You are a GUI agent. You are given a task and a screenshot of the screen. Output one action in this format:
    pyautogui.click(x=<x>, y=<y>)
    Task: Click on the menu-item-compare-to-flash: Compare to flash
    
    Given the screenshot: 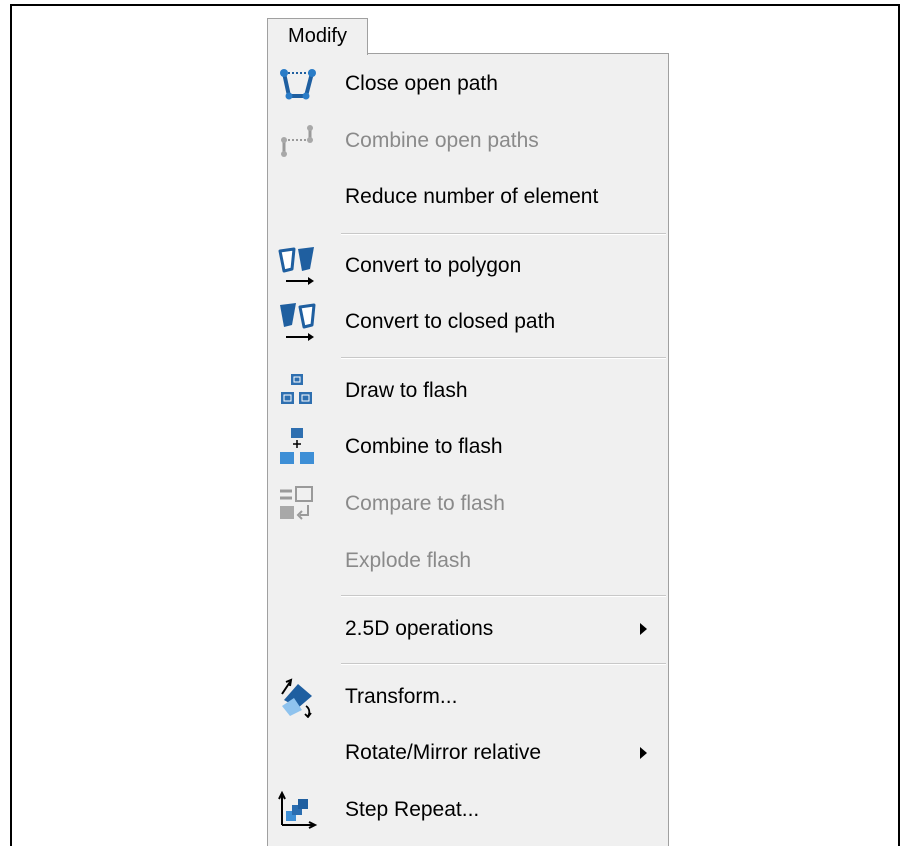 What is the action you would take?
    pyautogui.click(x=468, y=504)
    